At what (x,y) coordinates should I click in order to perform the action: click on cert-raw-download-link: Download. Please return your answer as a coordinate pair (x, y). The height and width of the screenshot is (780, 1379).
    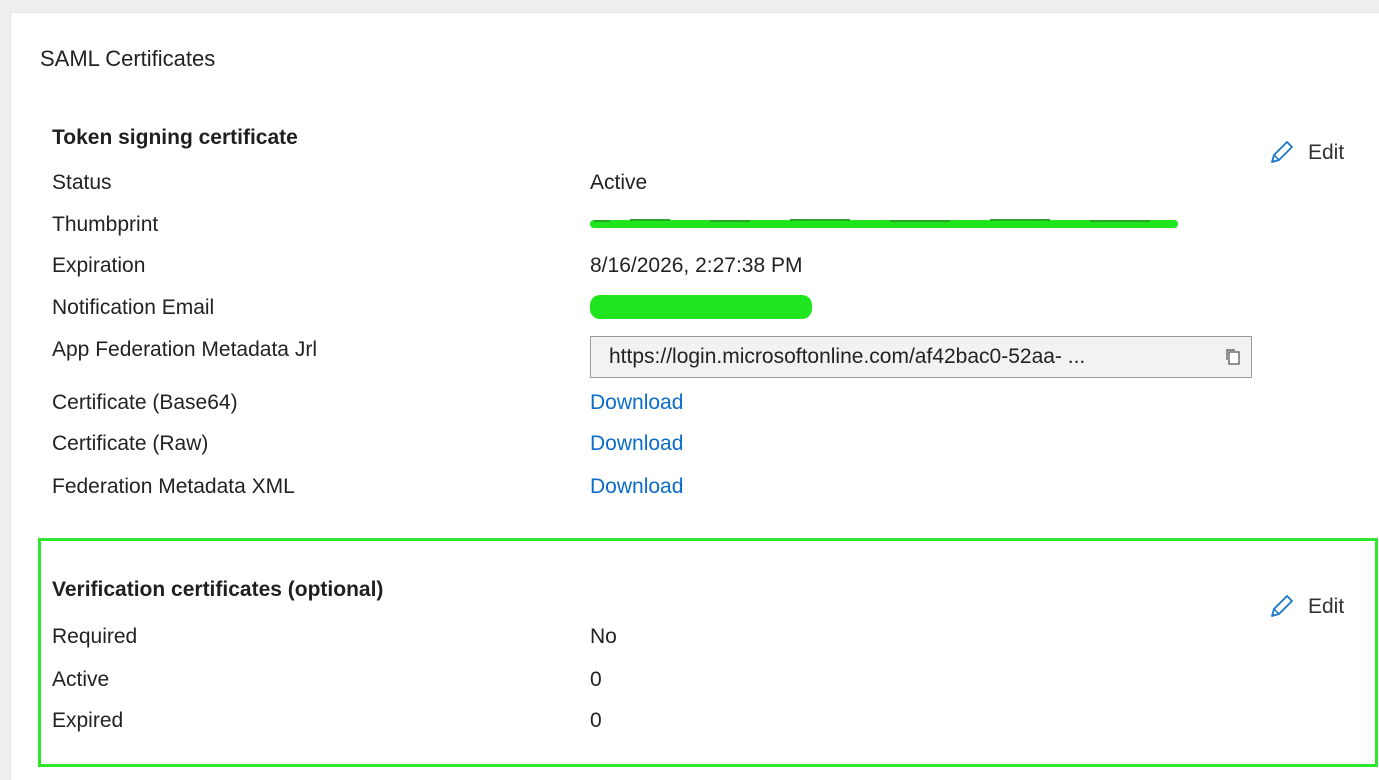
    Looking at the image, I should click on (636, 444).